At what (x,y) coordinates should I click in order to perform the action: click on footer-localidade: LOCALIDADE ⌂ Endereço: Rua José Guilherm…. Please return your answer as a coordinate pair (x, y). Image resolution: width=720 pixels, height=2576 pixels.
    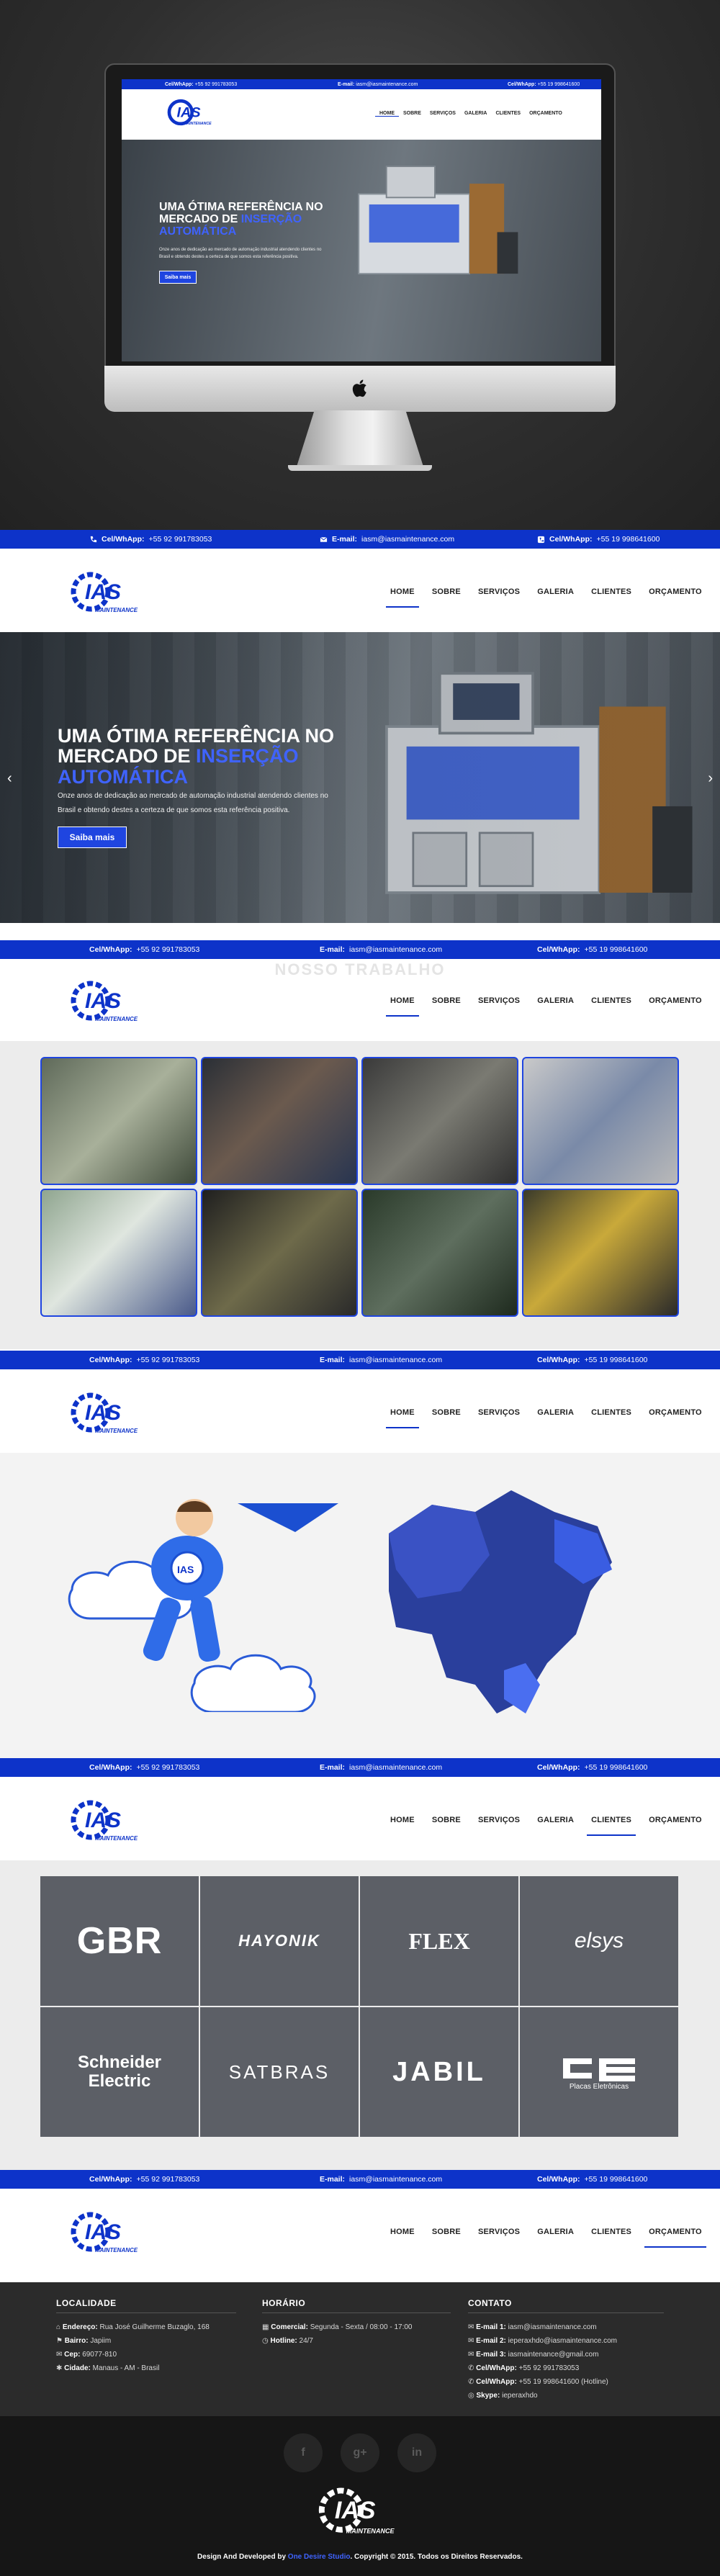
    Looking at the image, I should click on (146, 2336).